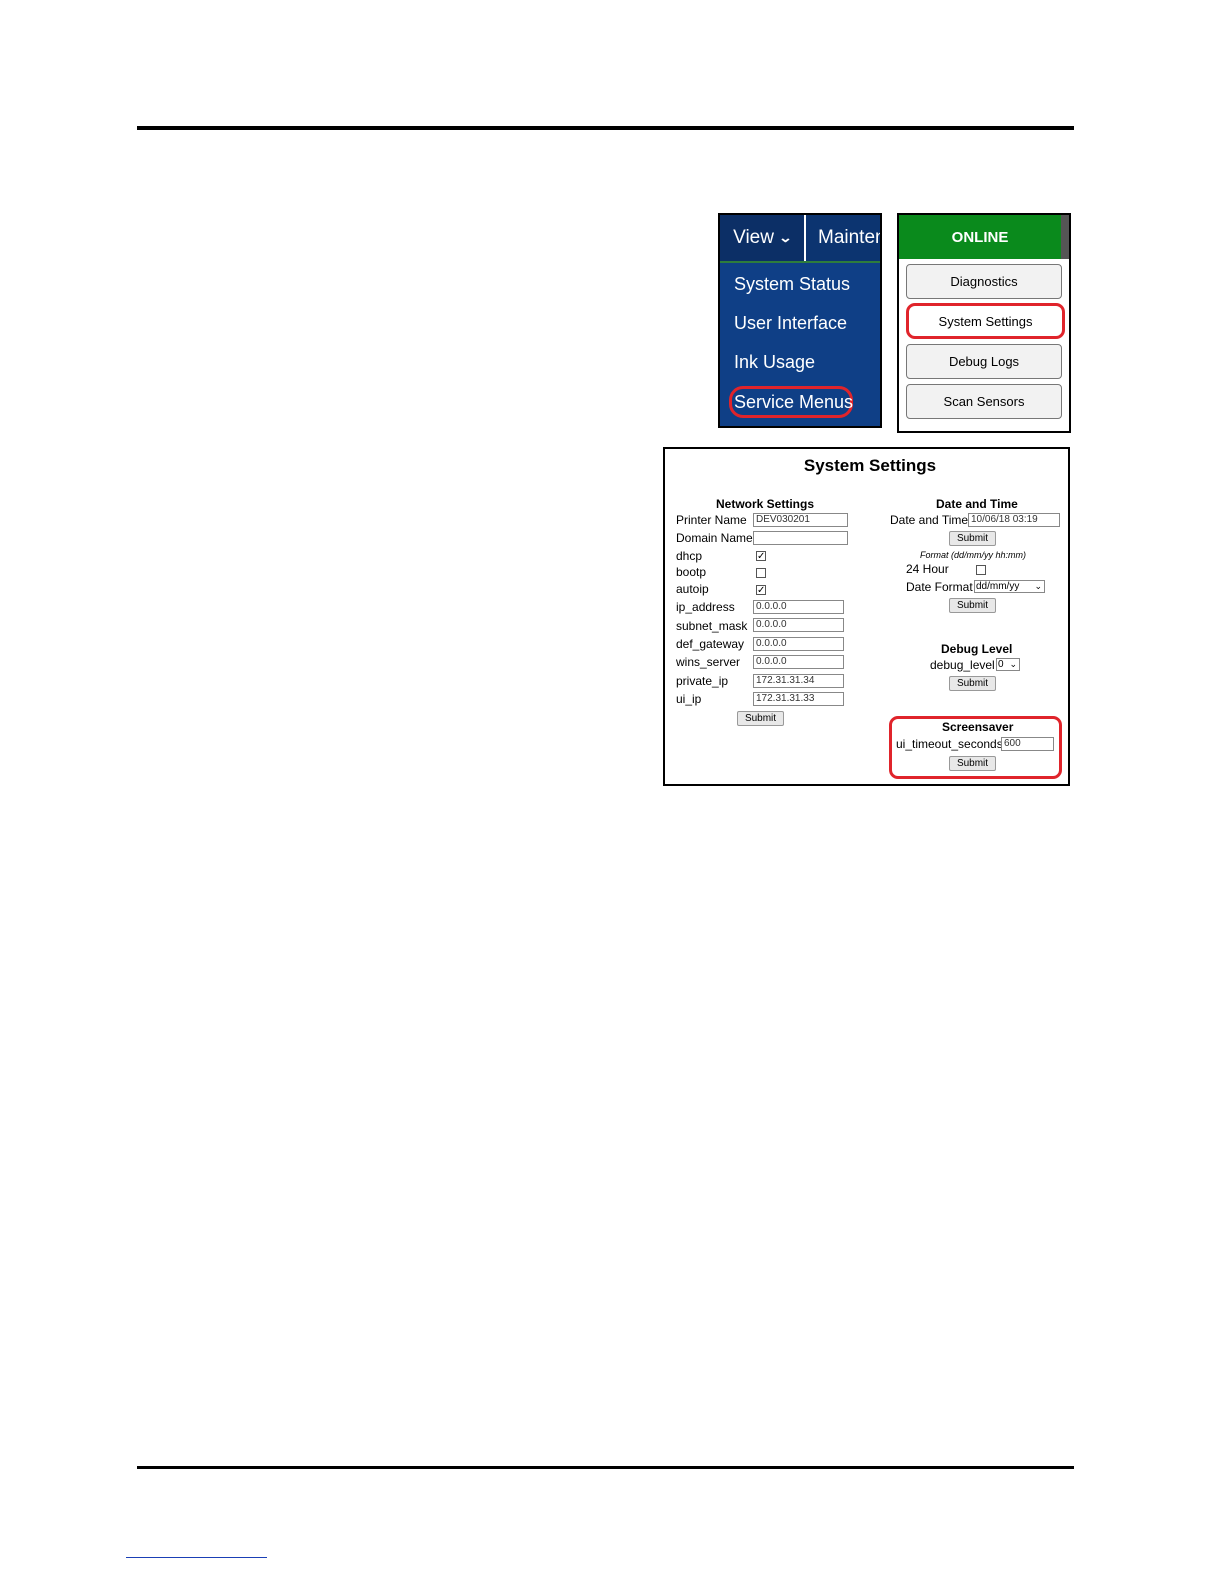  What do you see at coordinates (1001, 664) in the screenshot?
I see `debug-level-value: 0` at bounding box center [1001, 664].